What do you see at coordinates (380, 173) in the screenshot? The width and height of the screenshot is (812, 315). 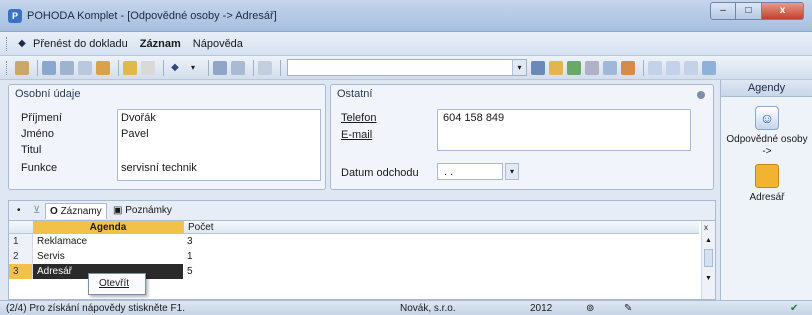 I see `leave-date-label: Datum odchodu` at bounding box center [380, 173].